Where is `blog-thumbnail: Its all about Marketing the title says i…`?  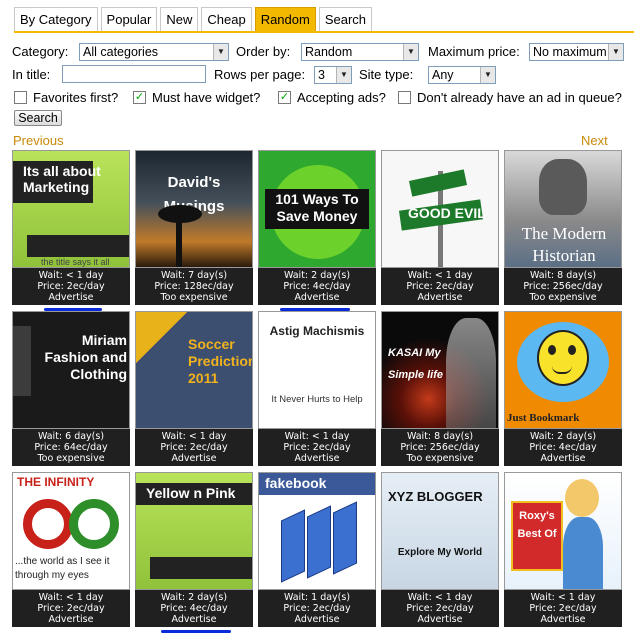 blog-thumbnail: Its all about Marketing the title says i… is located at coordinates (71, 209).